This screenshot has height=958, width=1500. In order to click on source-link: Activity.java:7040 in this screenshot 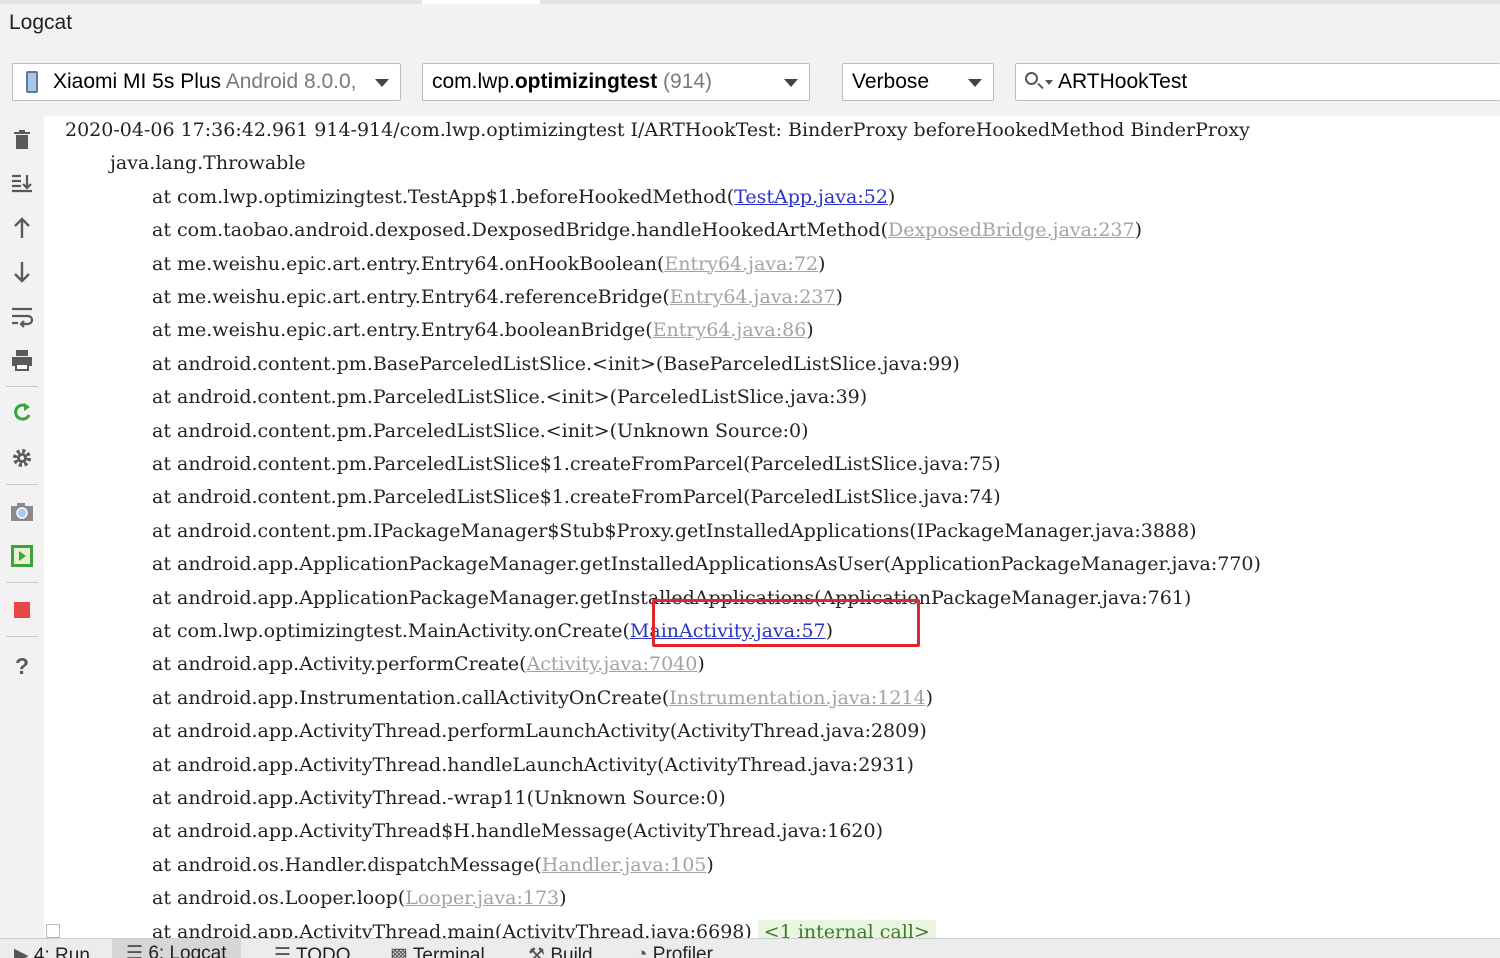, I will do `click(612, 664)`.